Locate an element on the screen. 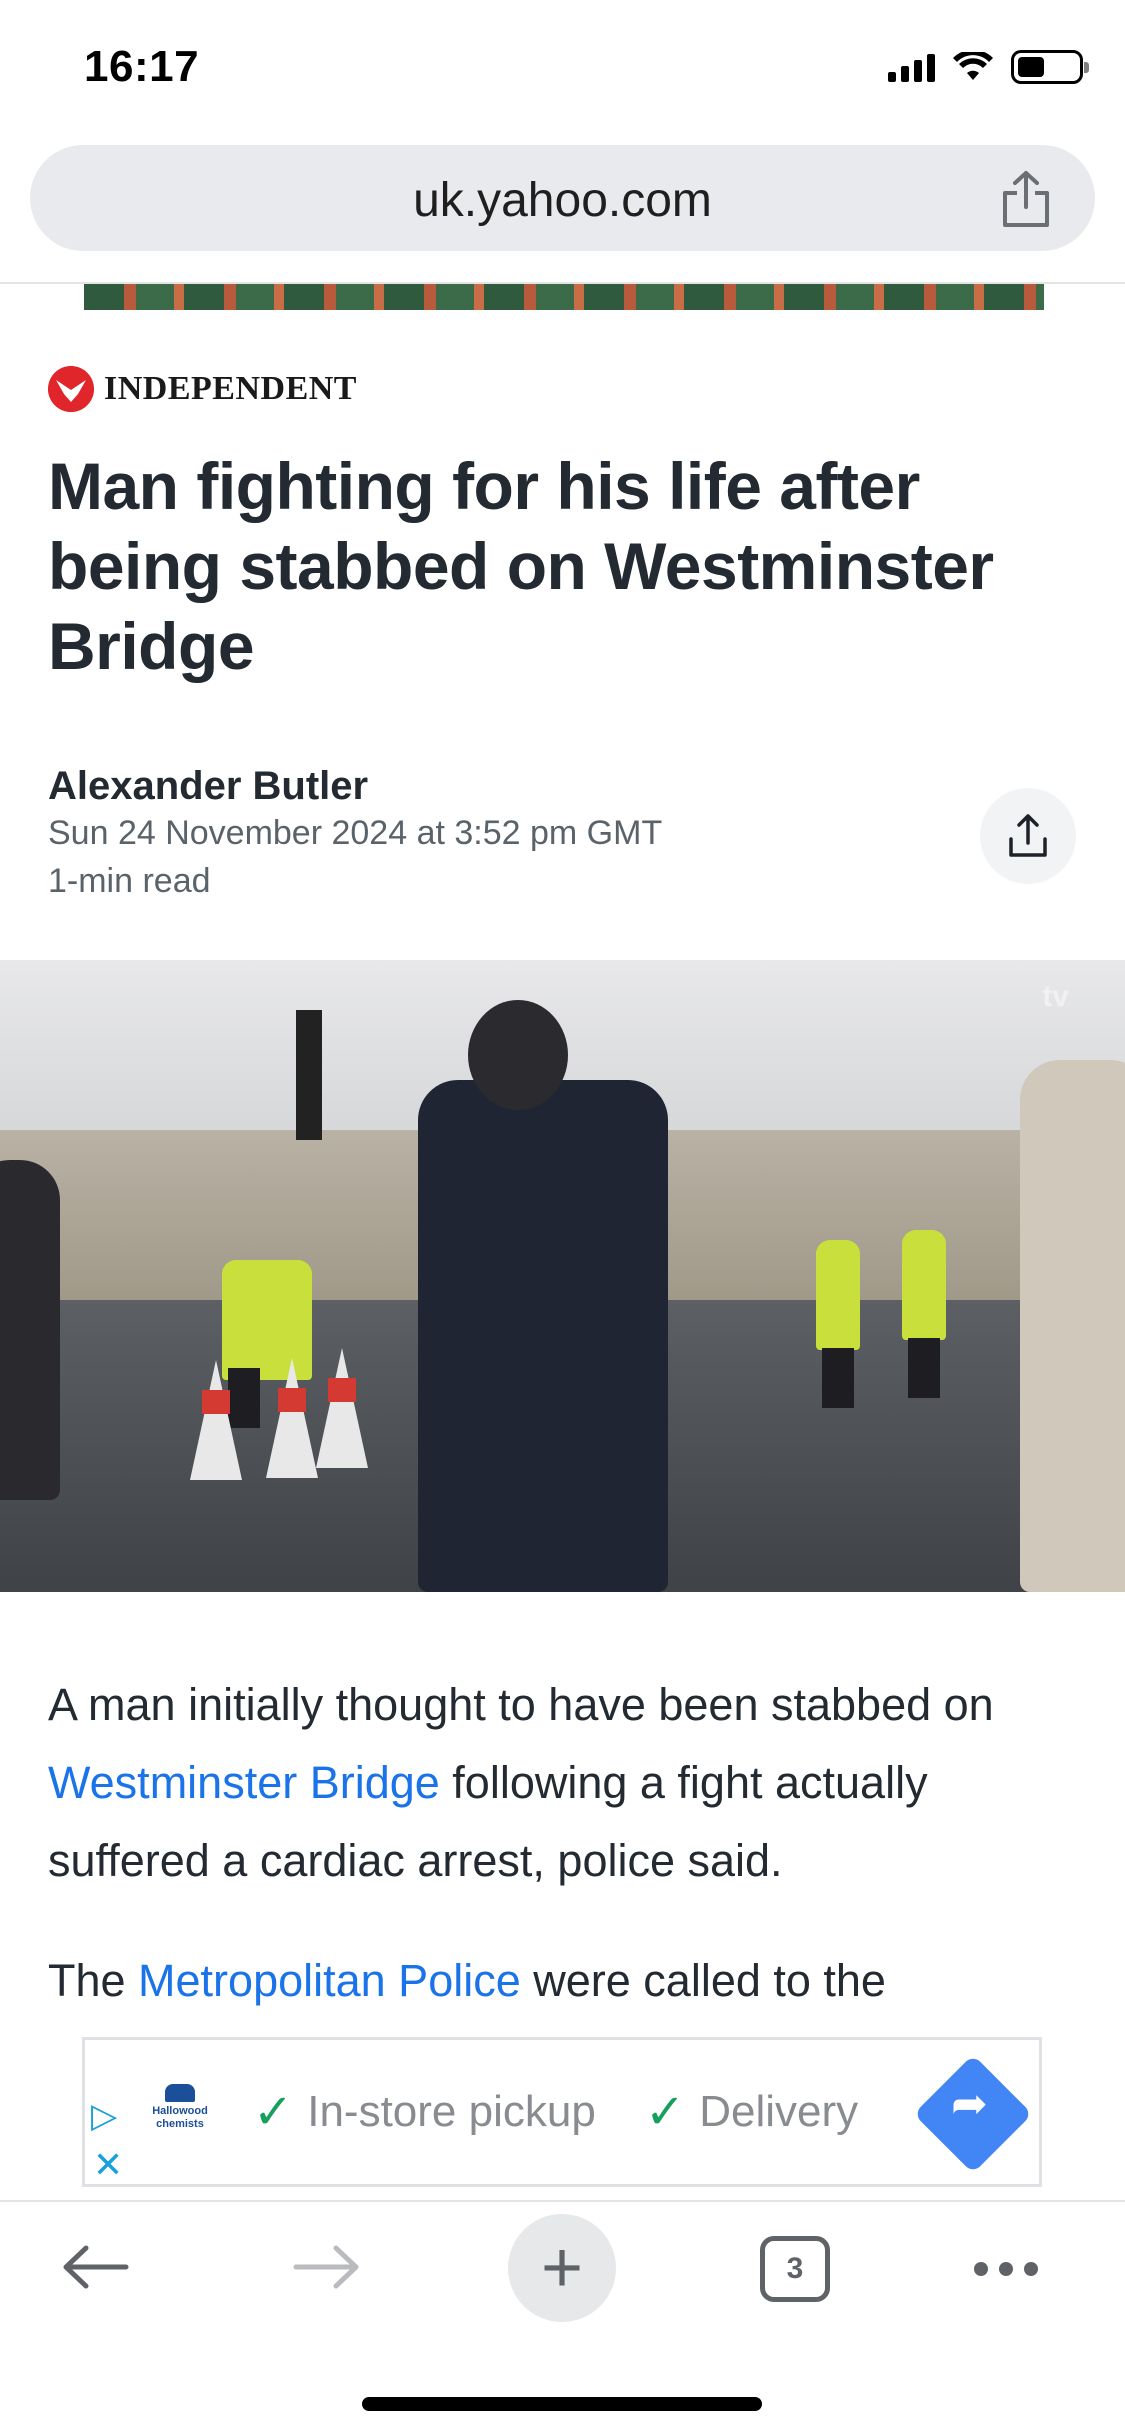  more-menu-button is located at coordinates (1006, 2269).